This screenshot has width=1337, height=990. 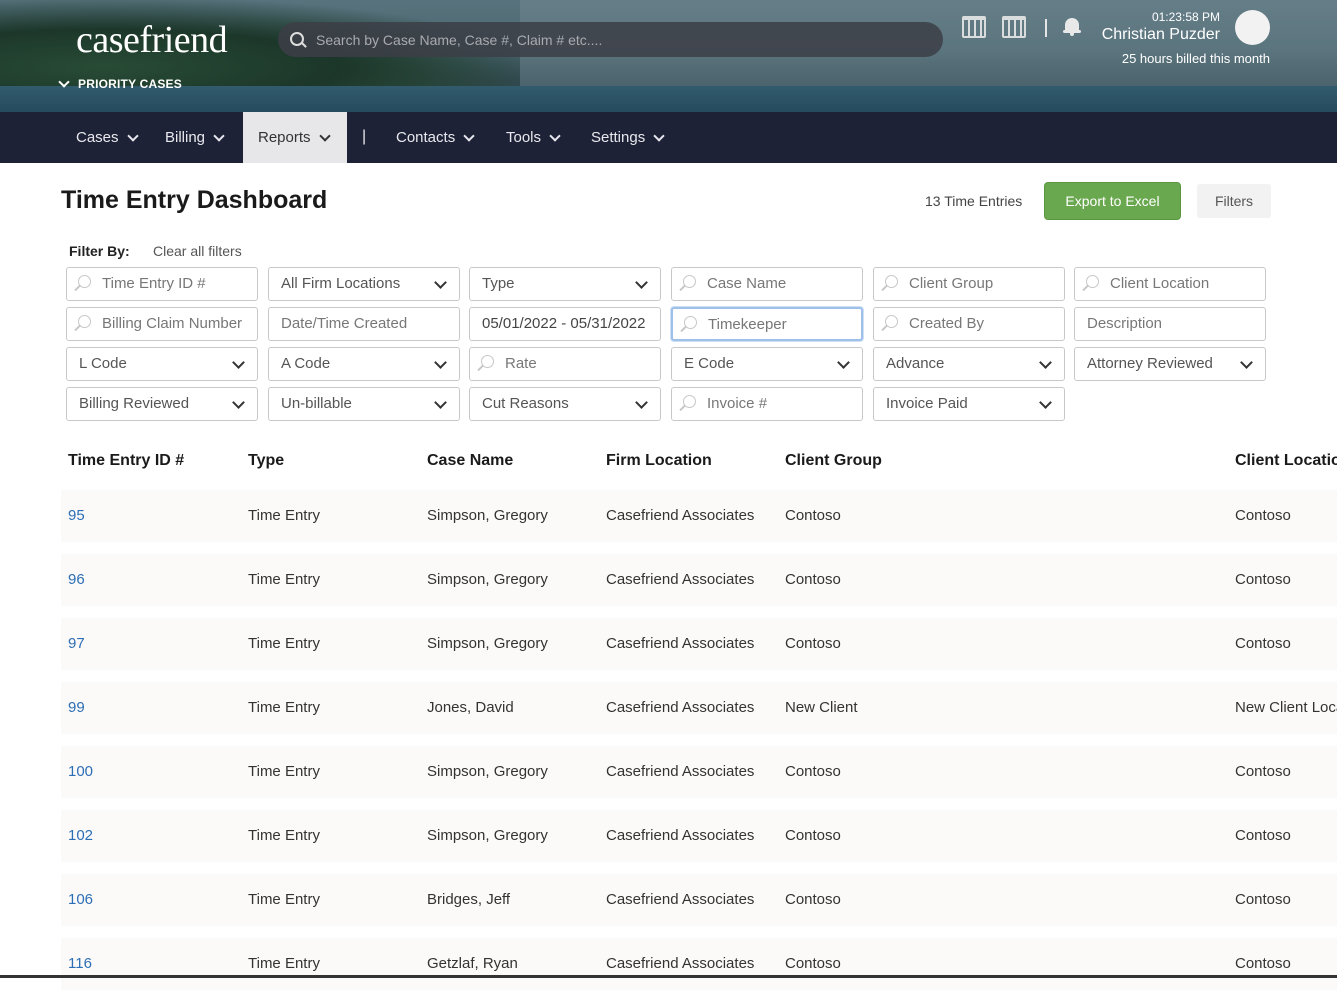 What do you see at coordinates (1234, 201) in the screenshot?
I see `filters-button: Filters` at bounding box center [1234, 201].